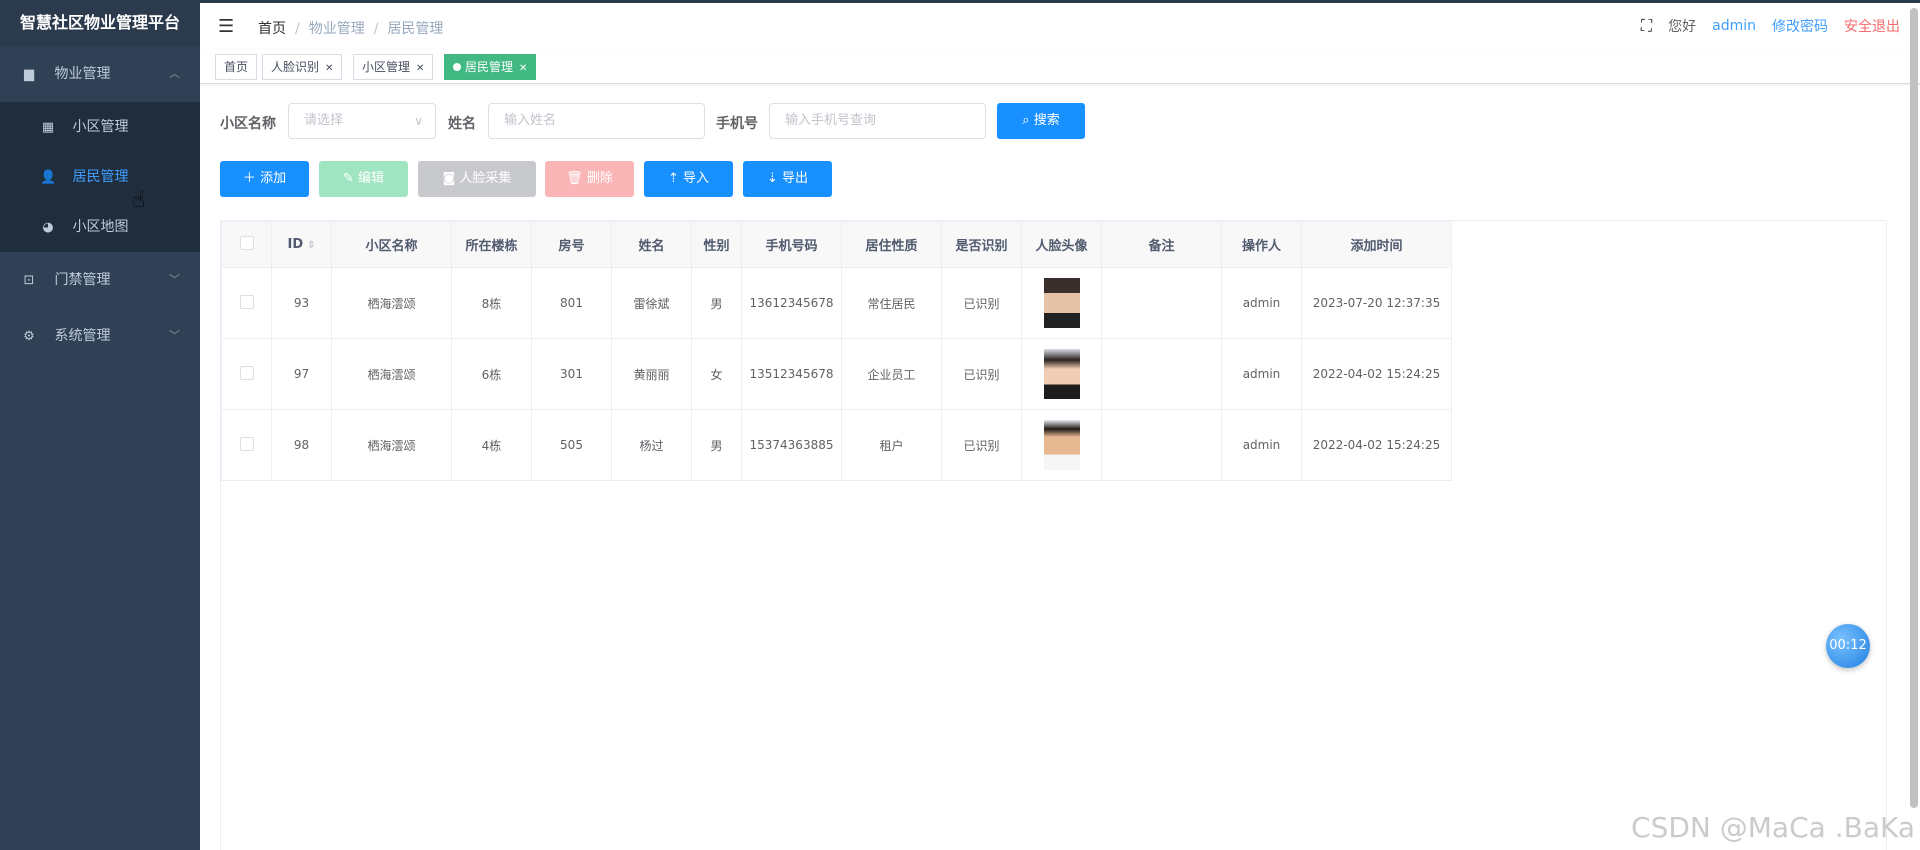  I want to click on edit-icon: ✎, so click(348, 178).